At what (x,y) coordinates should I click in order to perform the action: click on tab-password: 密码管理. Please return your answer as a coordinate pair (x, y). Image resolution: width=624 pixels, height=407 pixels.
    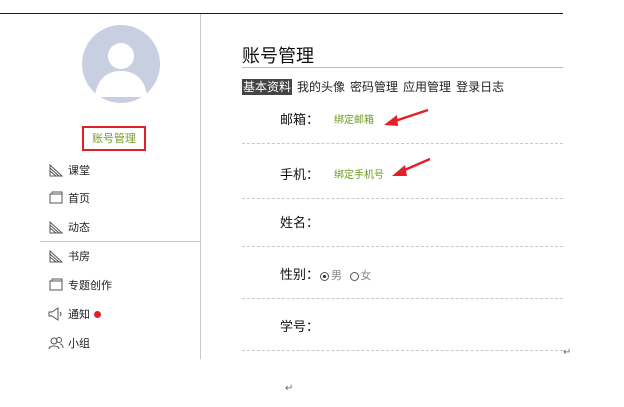
    Looking at the image, I should click on (374, 87).